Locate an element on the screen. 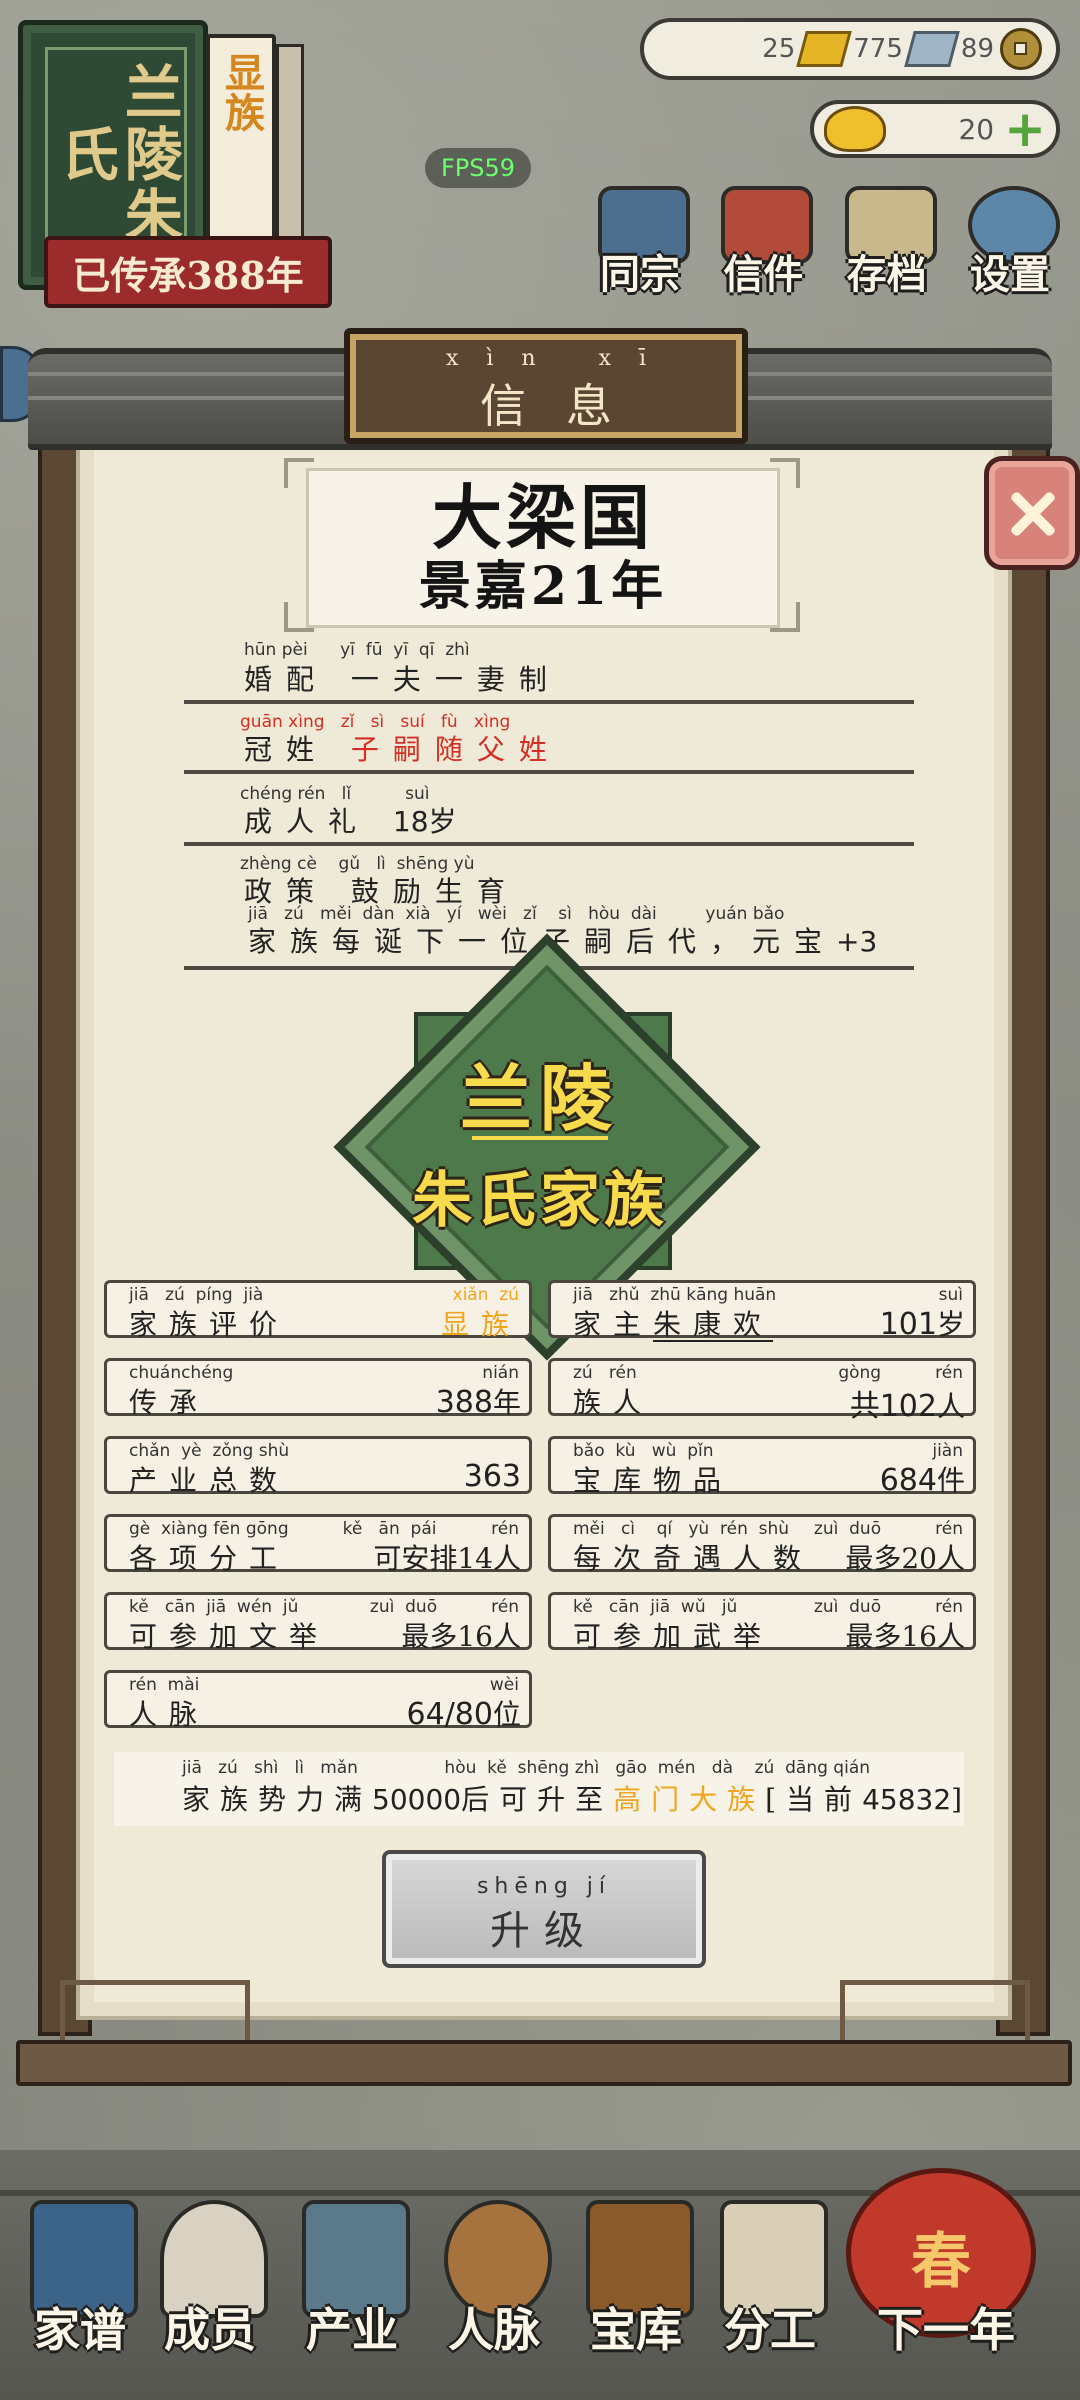 The height and width of the screenshot is (2400, 1080). gold-ingot-icon is located at coordinates (824, 49).